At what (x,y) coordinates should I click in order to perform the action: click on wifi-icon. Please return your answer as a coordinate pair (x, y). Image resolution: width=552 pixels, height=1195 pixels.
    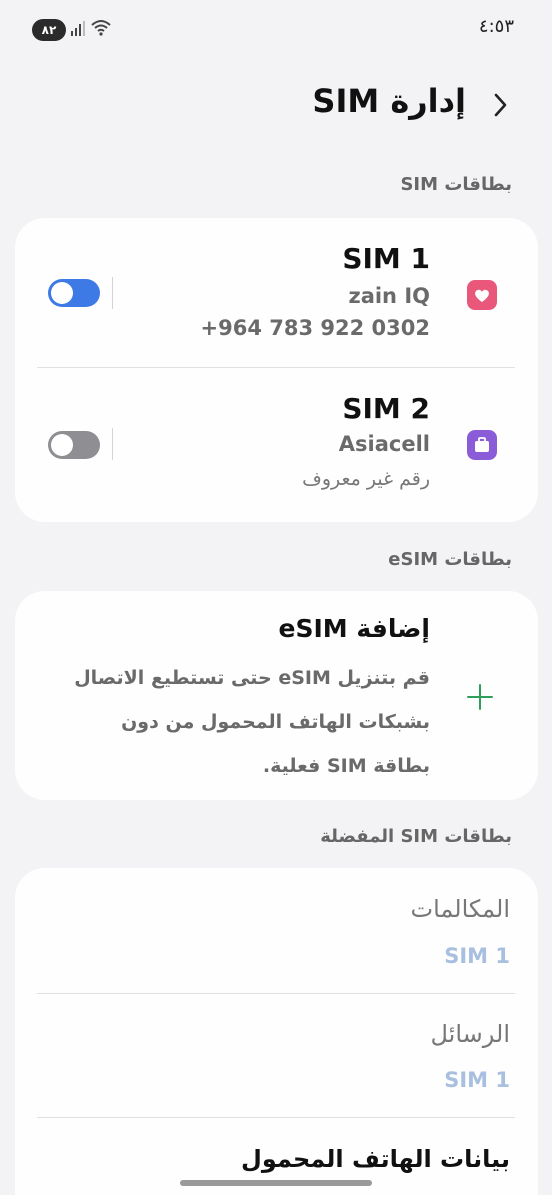
    Looking at the image, I should click on (101, 28).